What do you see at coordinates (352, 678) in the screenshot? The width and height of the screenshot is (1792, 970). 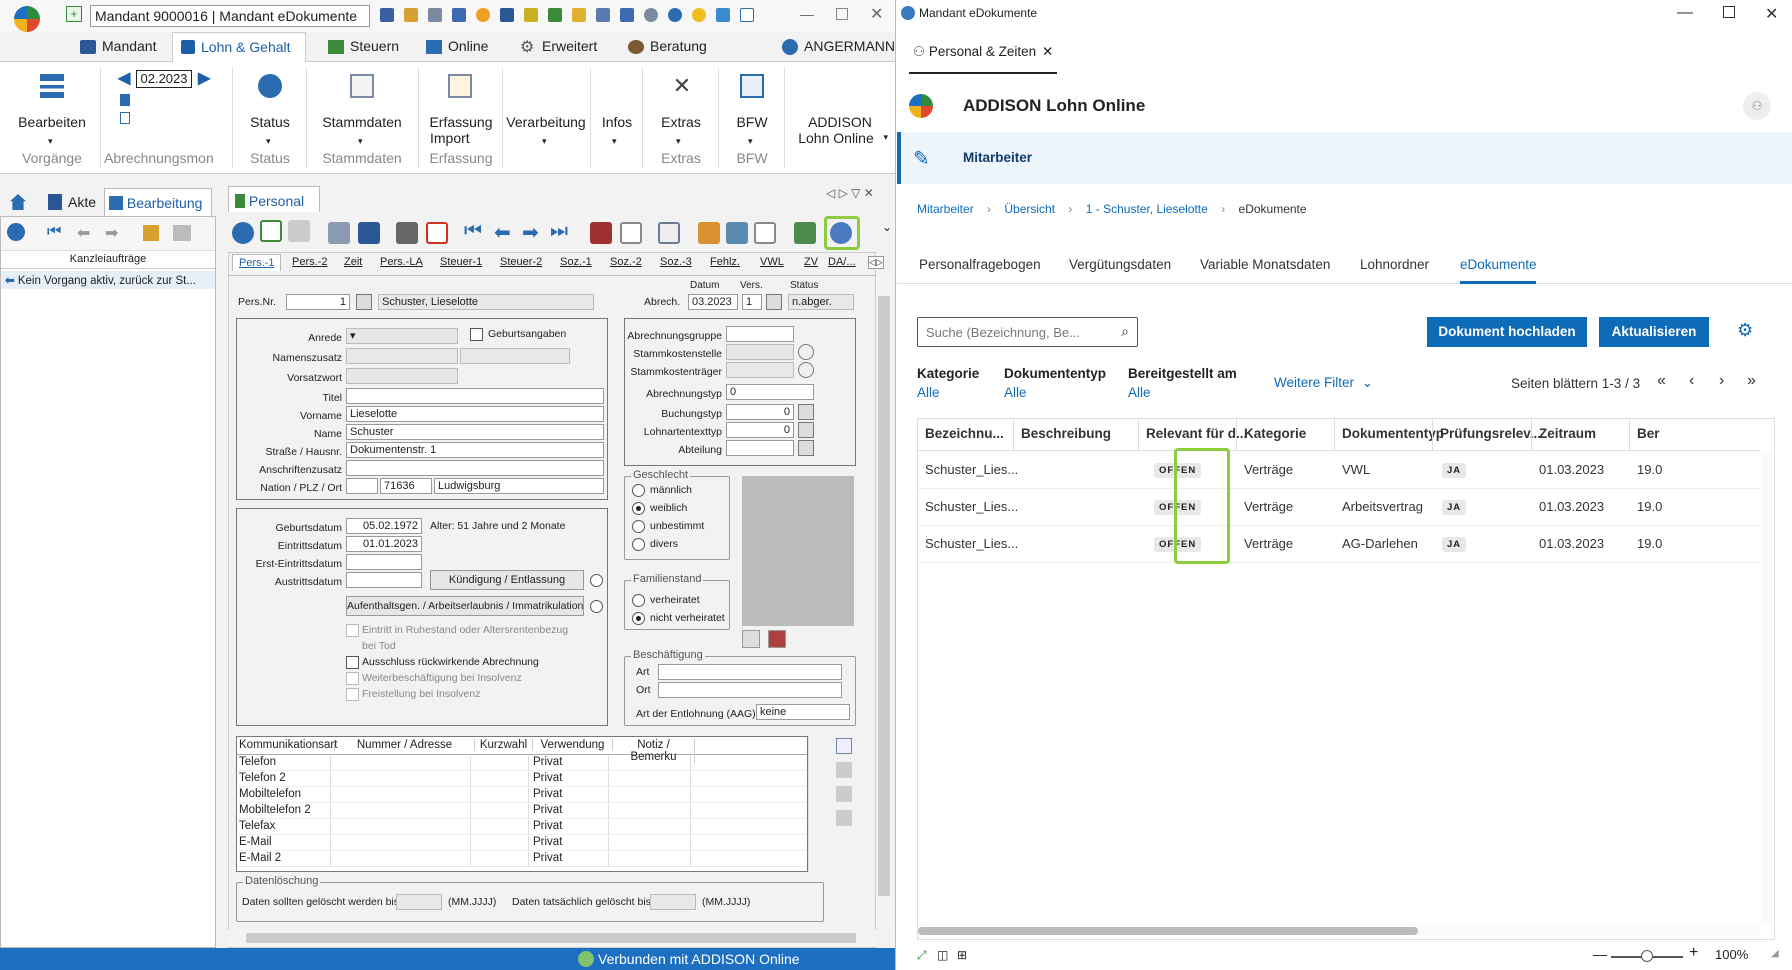 I see `weiterbesch-checkbox` at bounding box center [352, 678].